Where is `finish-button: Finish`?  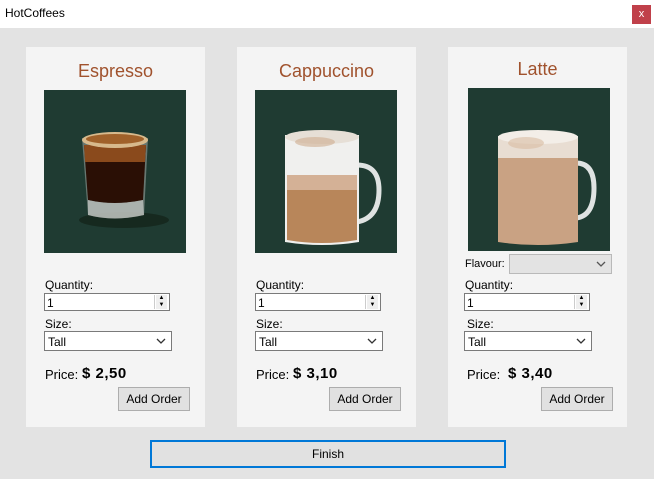 finish-button: Finish is located at coordinates (328, 454).